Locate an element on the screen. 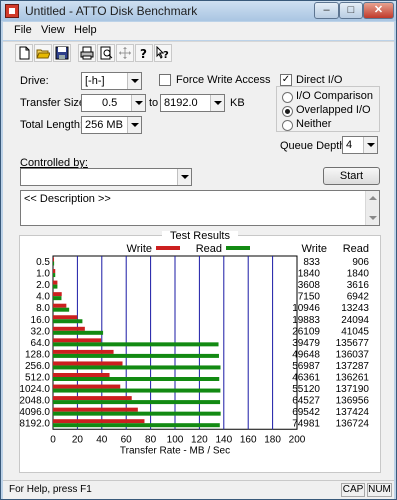 This screenshot has height=500, width=397. x-tick-label: 40 is located at coordinates (102, 439).